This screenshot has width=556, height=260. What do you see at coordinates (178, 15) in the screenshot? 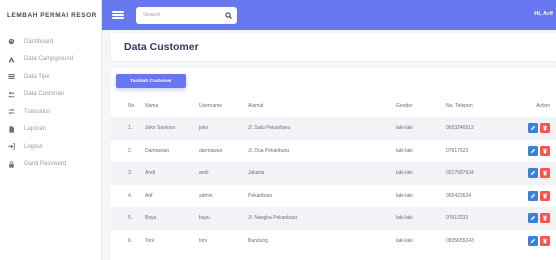
I see `search-input` at bounding box center [178, 15].